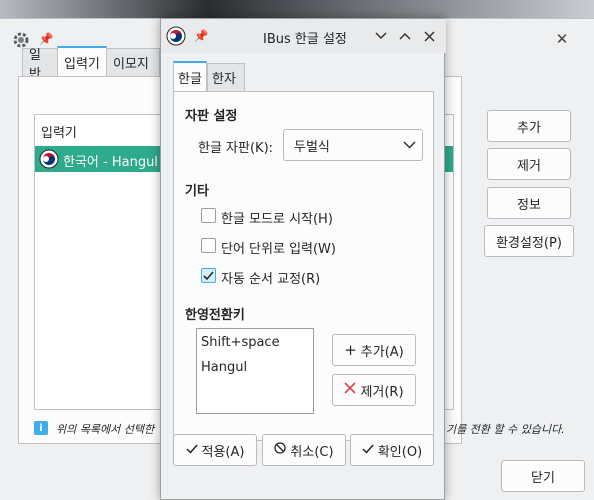  What do you see at coordinates (208, 245) in the screenshot?
I see `word-commit-checkbox` at bounding box center [208, 245].